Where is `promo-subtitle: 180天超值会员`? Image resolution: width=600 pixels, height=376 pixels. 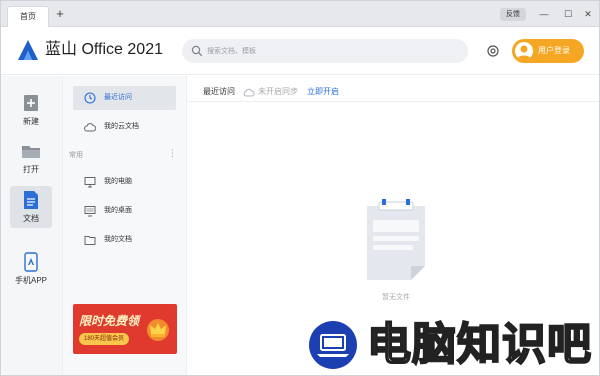
promo-subtitle: 180天超值会员 is located at coordinates (104, 339).